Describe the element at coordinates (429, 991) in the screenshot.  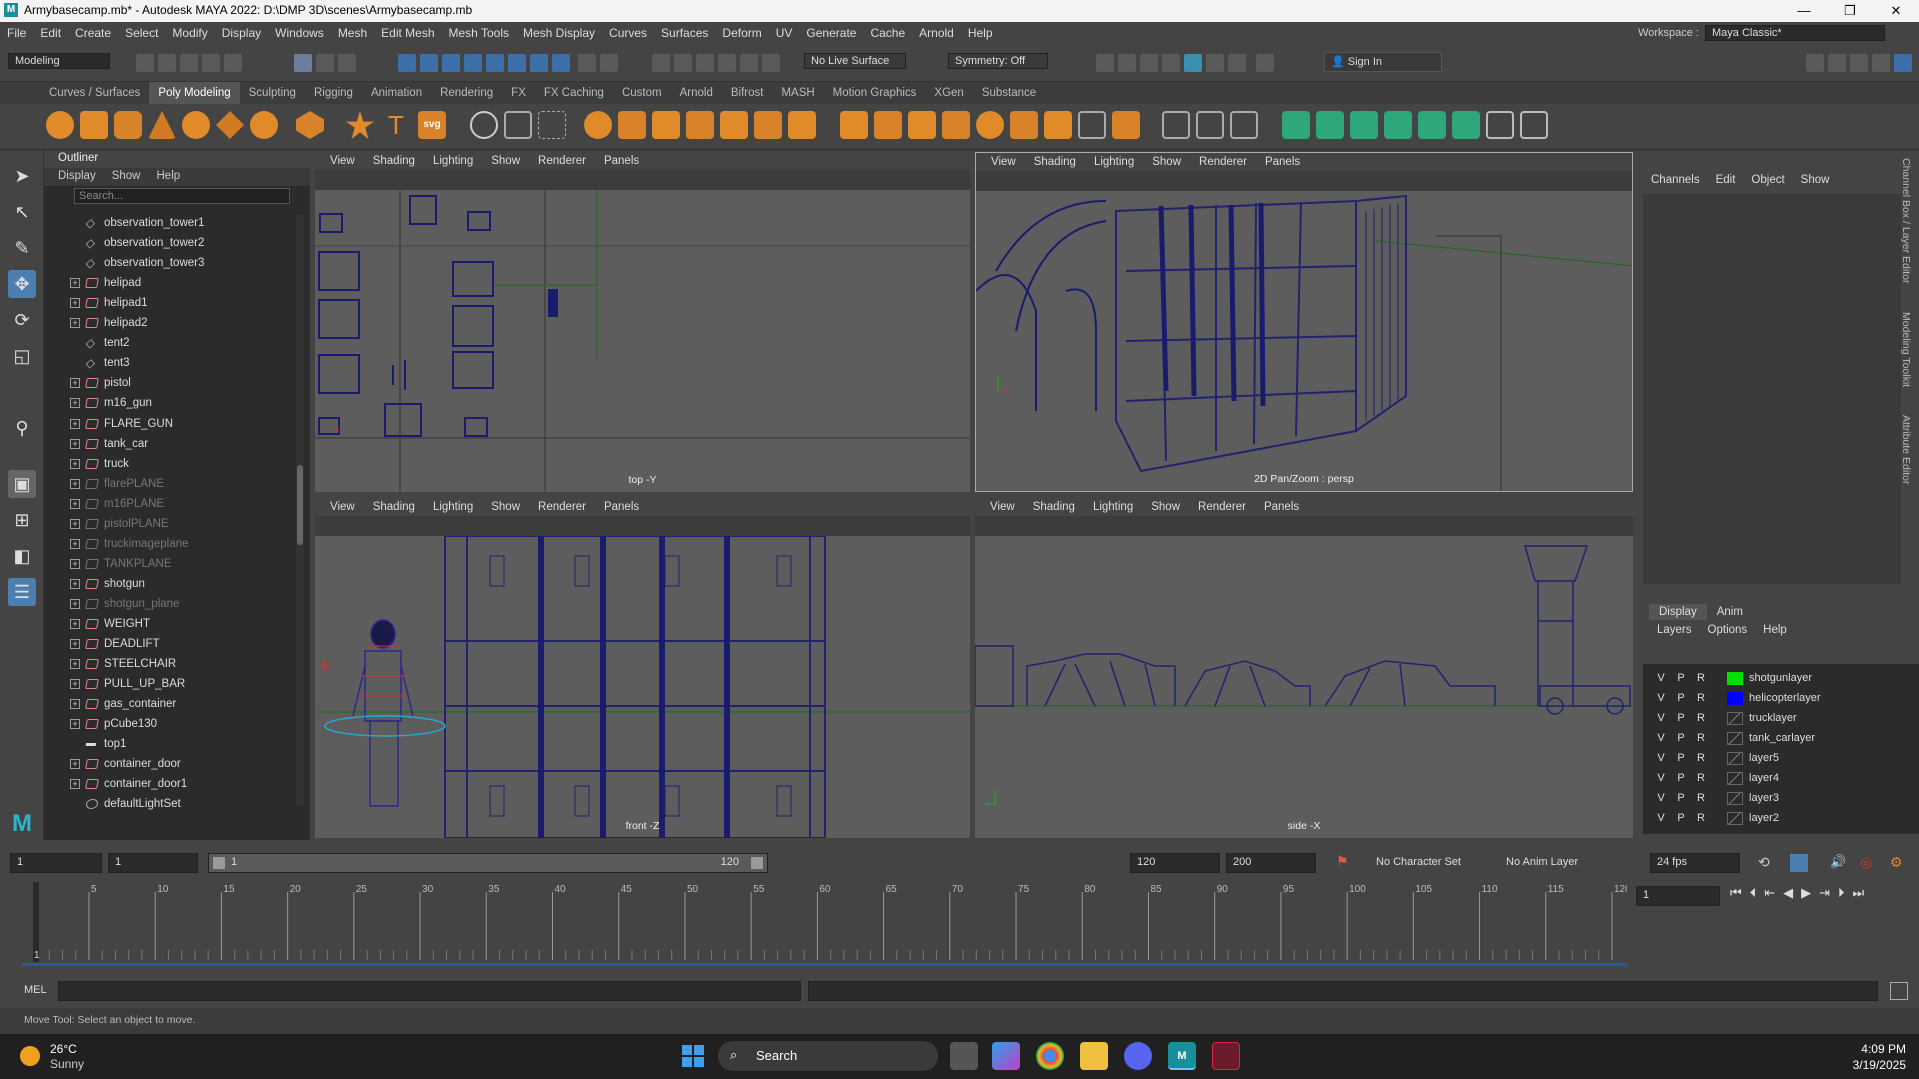
I see `mel-input` at that location.